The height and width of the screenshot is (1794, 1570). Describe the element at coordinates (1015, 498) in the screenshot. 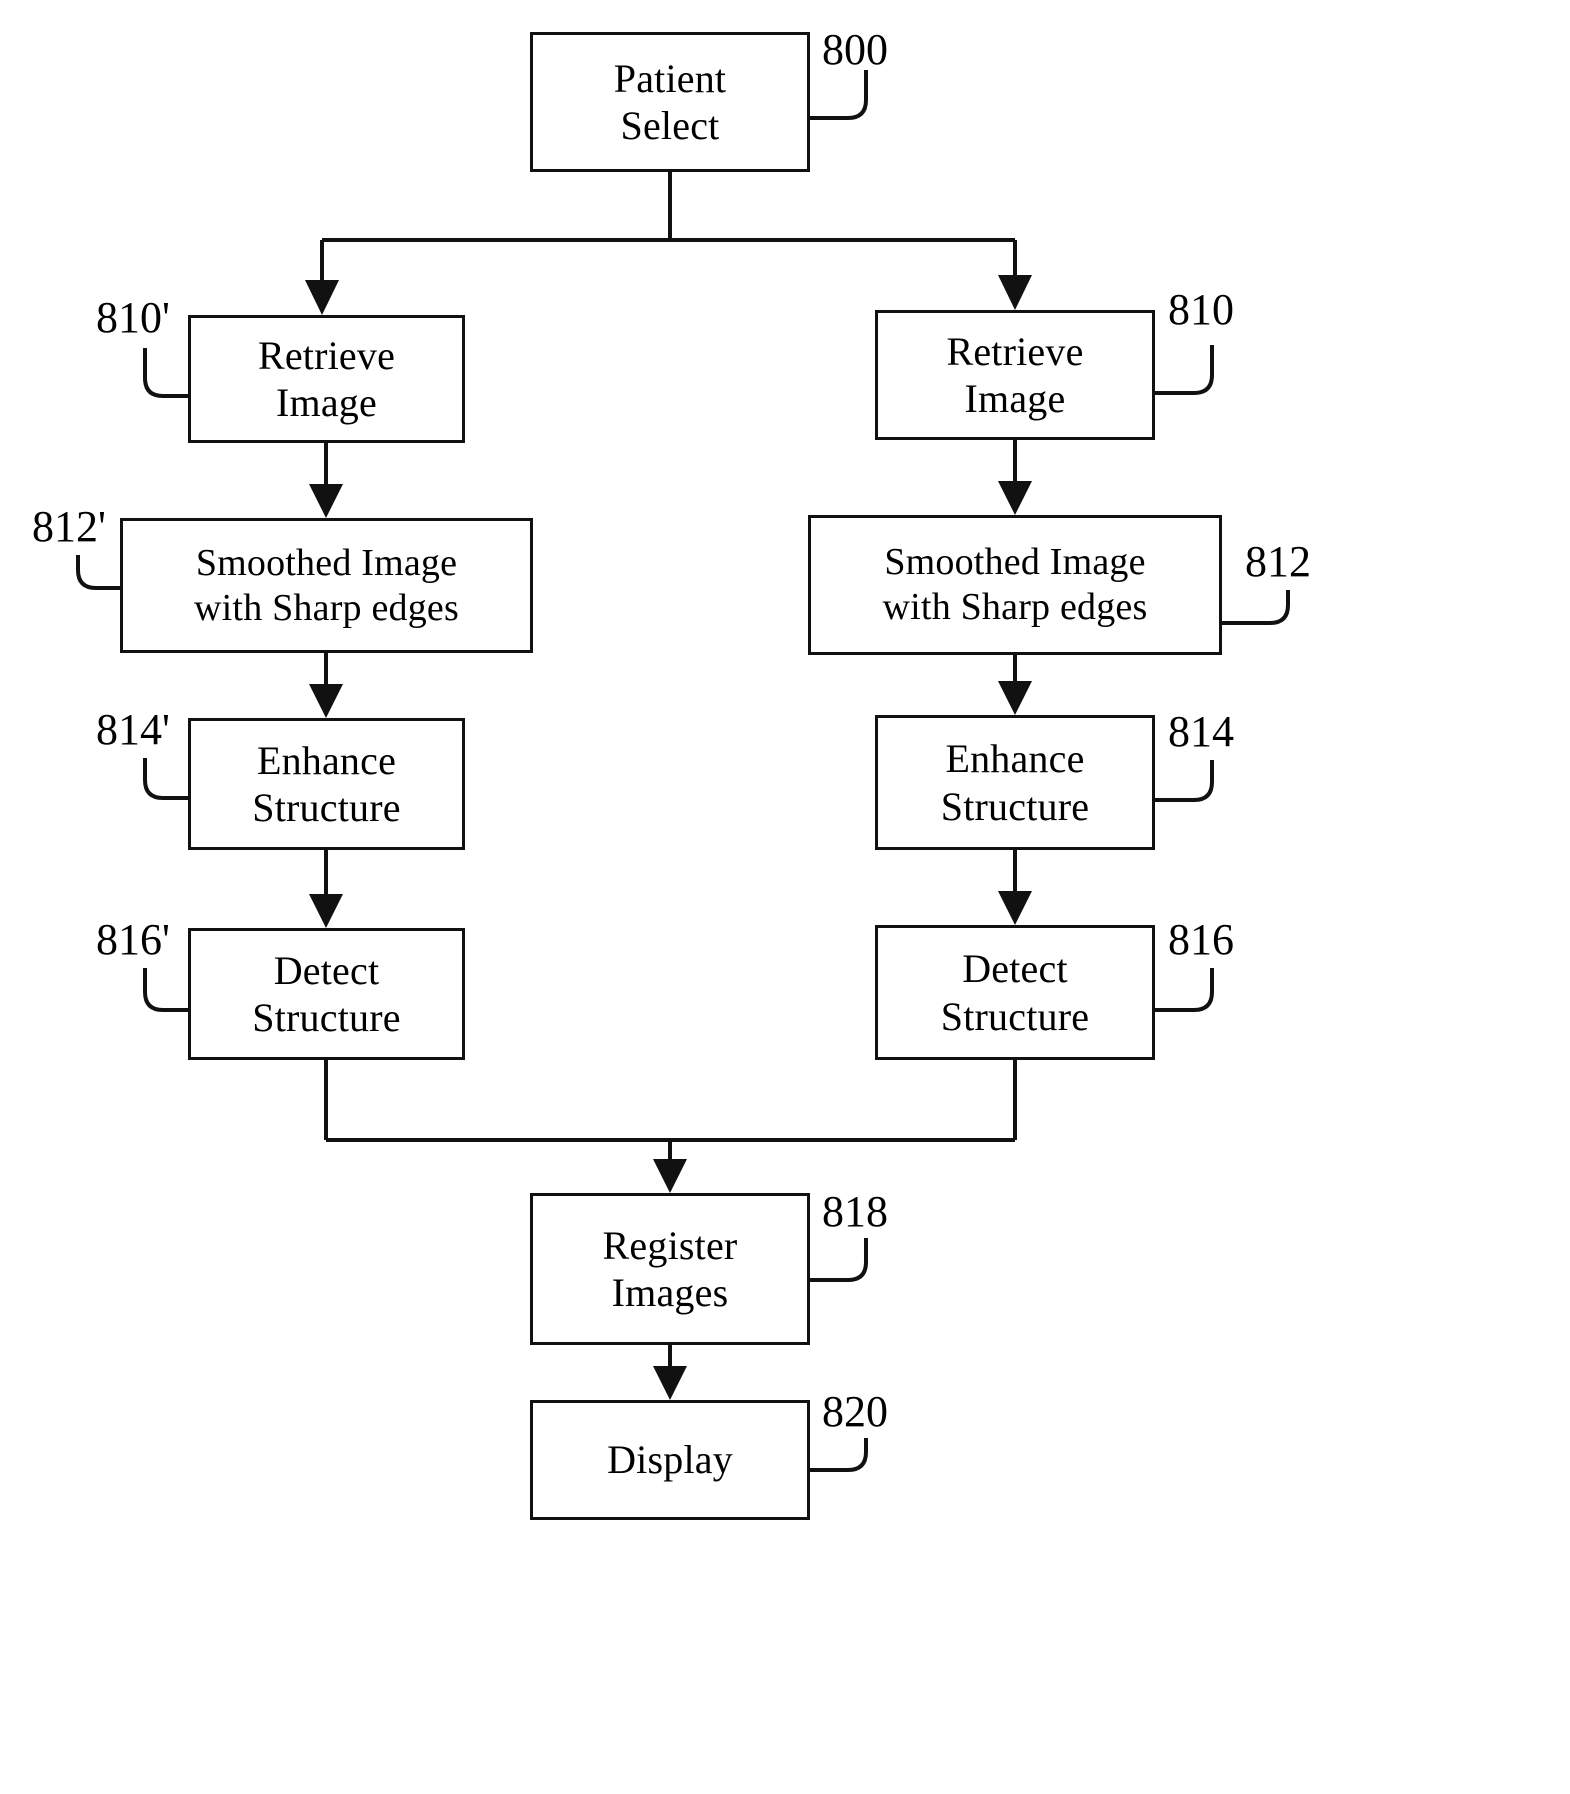

I see `arrowhead-right-smoothed` at that location.